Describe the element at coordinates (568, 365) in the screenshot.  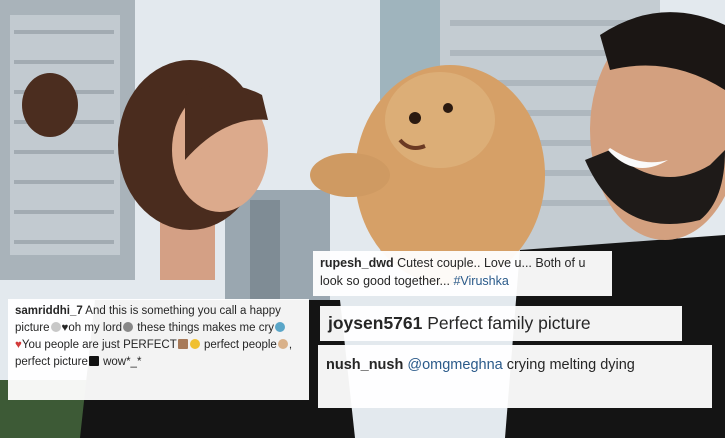
I see `comment-text: crying melting dying` at that location.